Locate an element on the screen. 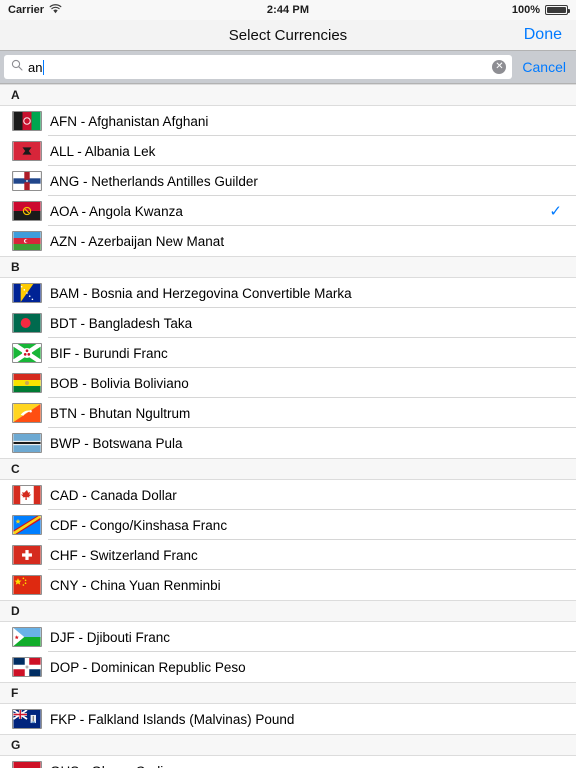  currency-row-label: BDT - Bangladesh Taka is located at coordinates (121, 323).